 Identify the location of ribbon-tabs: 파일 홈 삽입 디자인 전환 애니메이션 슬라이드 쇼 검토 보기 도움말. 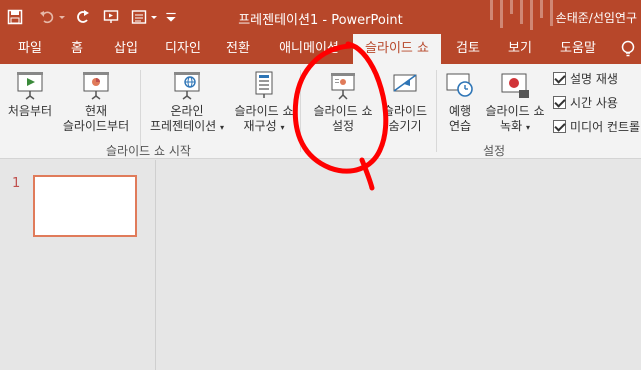
(320, 49).